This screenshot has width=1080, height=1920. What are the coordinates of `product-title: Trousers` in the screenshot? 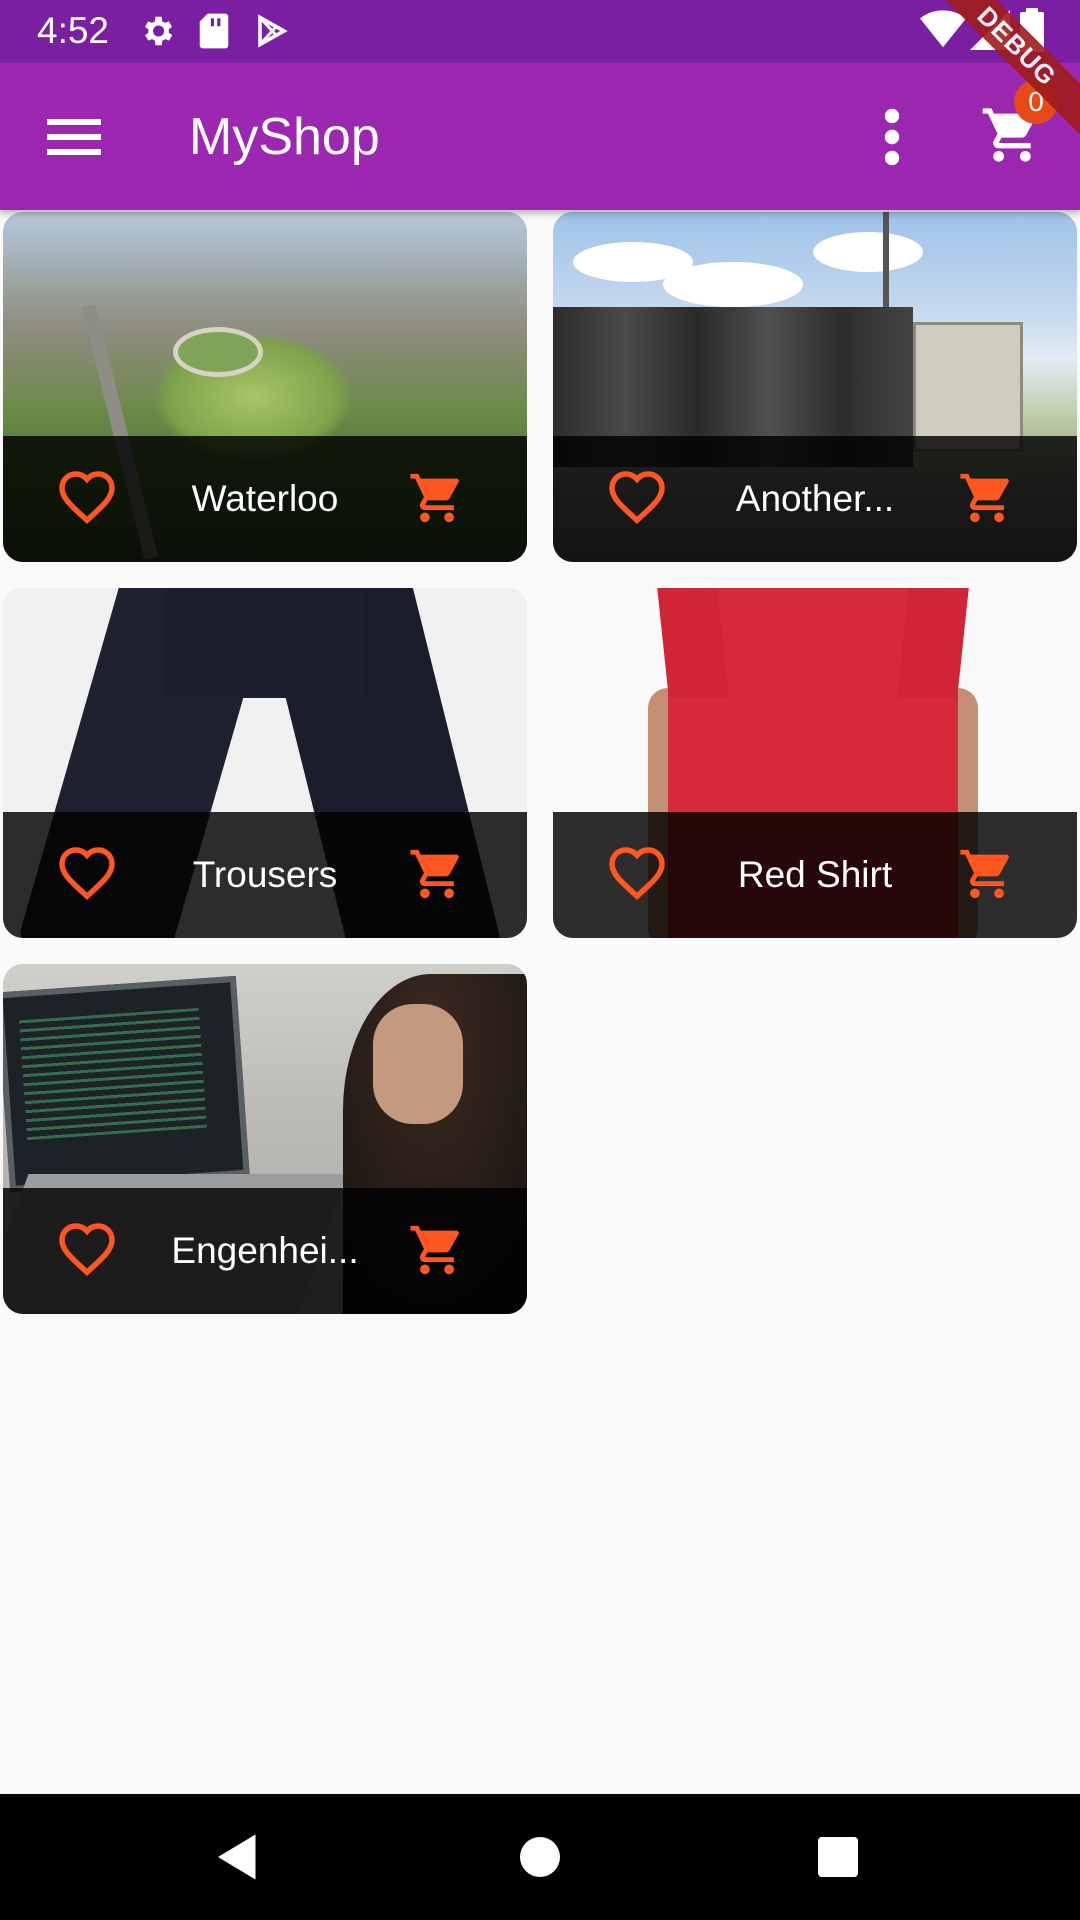 It's located at (265, 874).